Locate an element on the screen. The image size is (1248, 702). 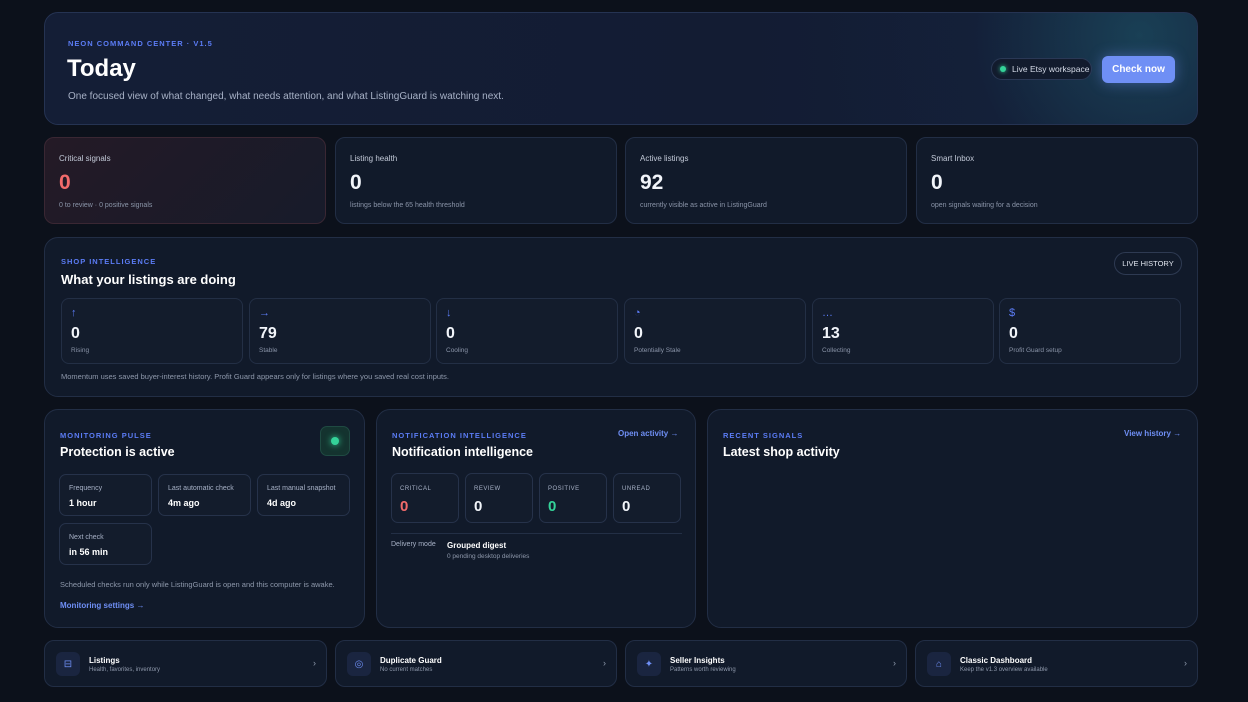
home-icon: ⌂ is located at coordinates (939, 664).